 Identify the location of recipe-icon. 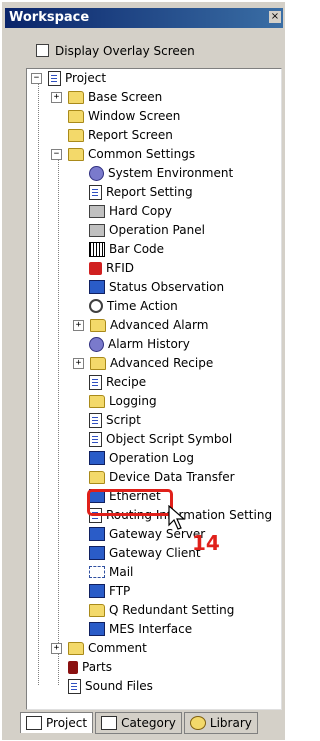
(95, 382).